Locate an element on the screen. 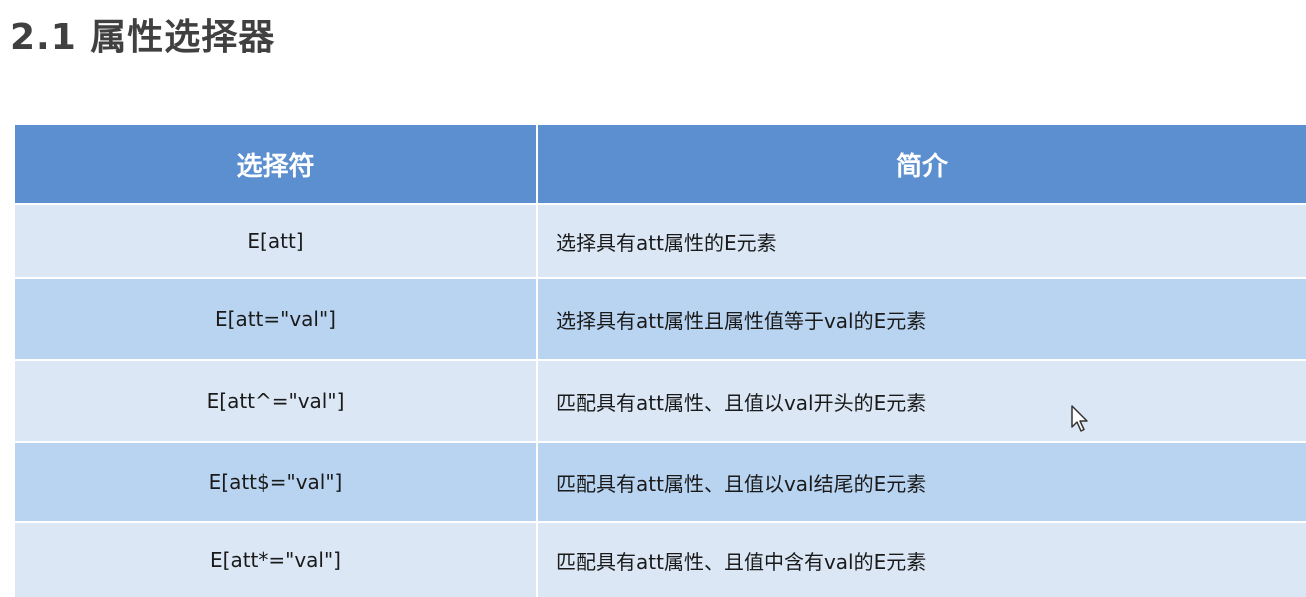 The image size is (1306, 597). table-row: E[att*="val"] 匹配具有att属性、且值中含有val的E元素 is located at coordinates (660, 559).